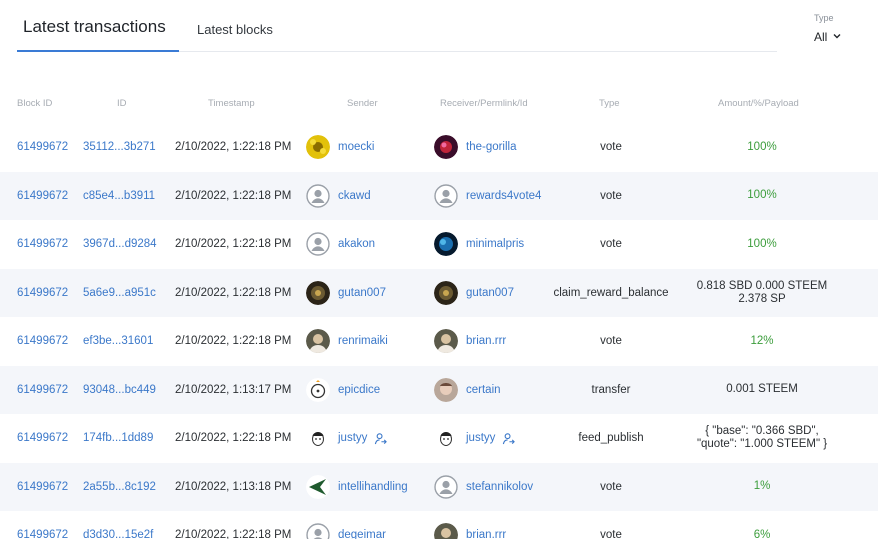 The image size is (878, 539). I want to click on transaction-id-link: ef3be...31601, so click(118, 341).